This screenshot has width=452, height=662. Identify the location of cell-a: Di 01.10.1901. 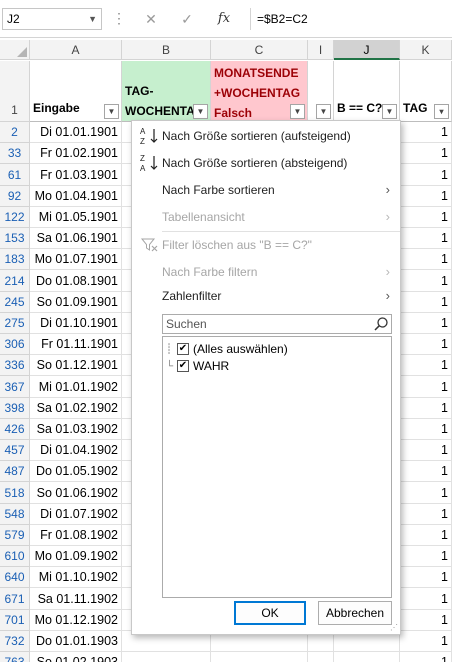
(76, 323).